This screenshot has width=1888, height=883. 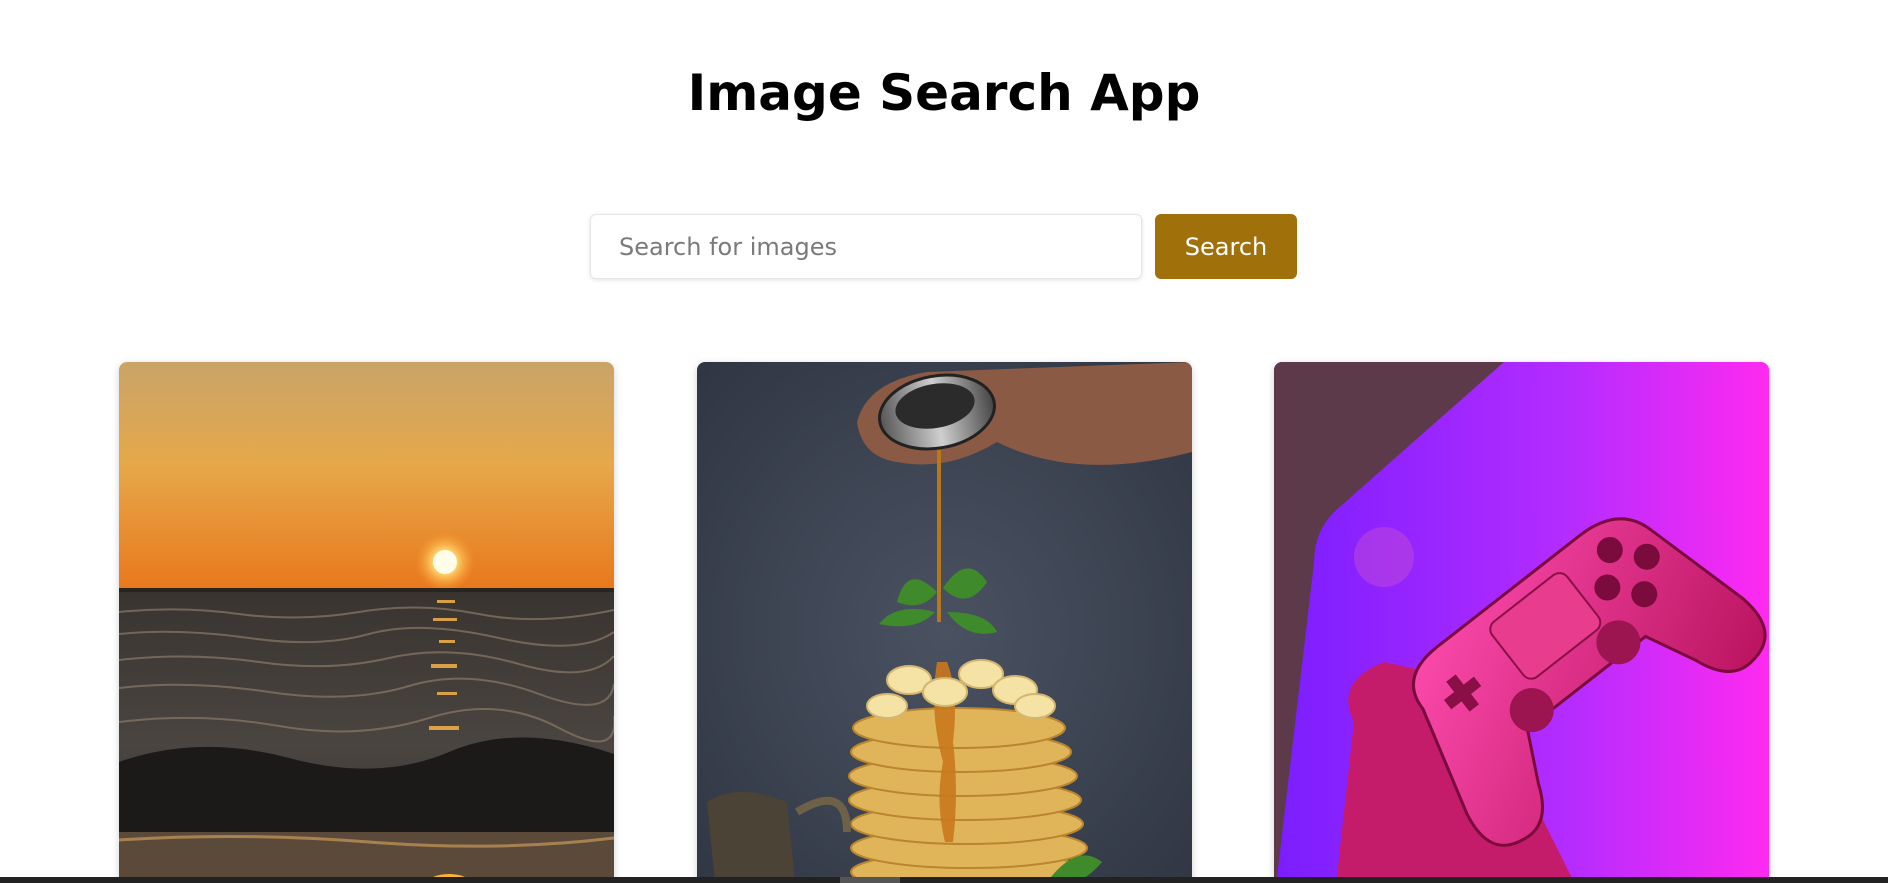 What do you see at coordinates (944, 880) in the screenshot?
I see `horizontal-scrollbar` at bounding box center [944, 880].